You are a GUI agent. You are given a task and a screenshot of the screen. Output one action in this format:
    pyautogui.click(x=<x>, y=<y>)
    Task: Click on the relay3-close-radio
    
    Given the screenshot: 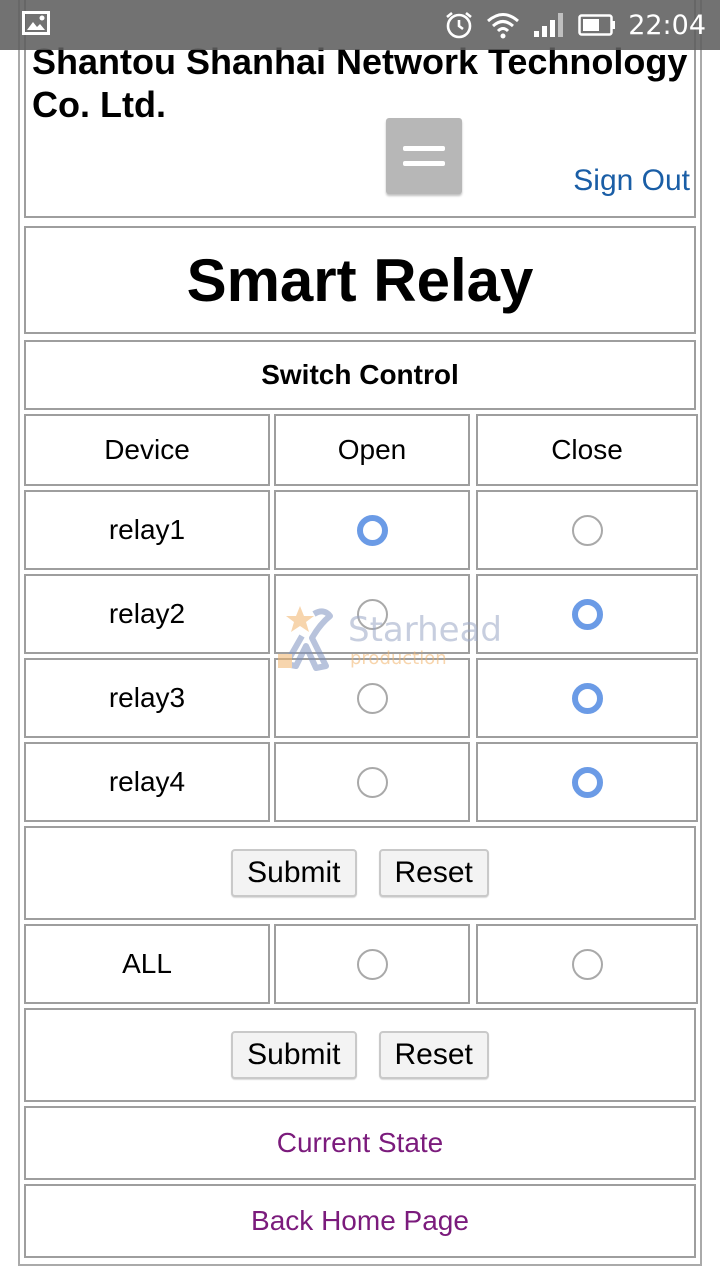 What is the action you would take?
    pyautogui.click(x=587, y=698)
    